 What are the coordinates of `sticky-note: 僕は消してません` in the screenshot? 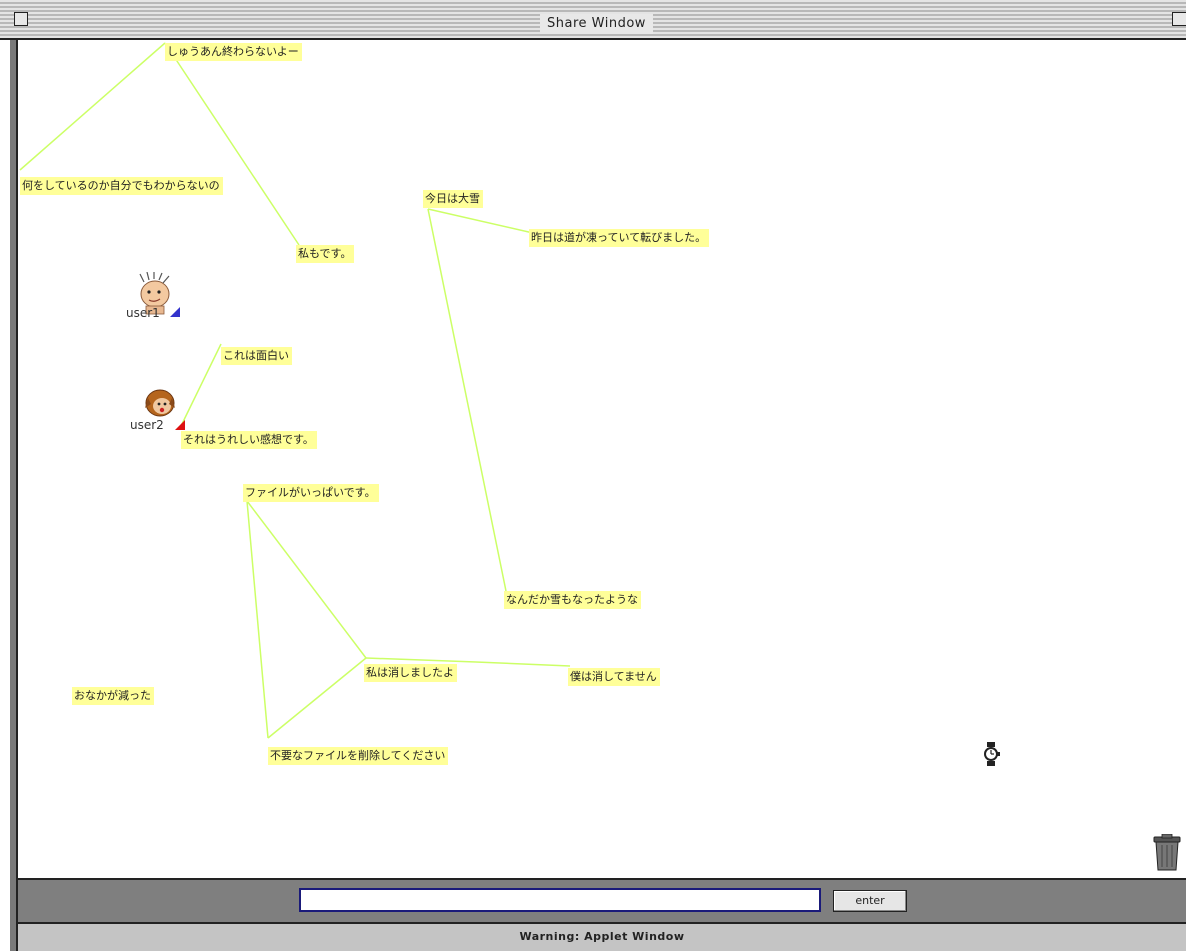 It's located at (614, 677).